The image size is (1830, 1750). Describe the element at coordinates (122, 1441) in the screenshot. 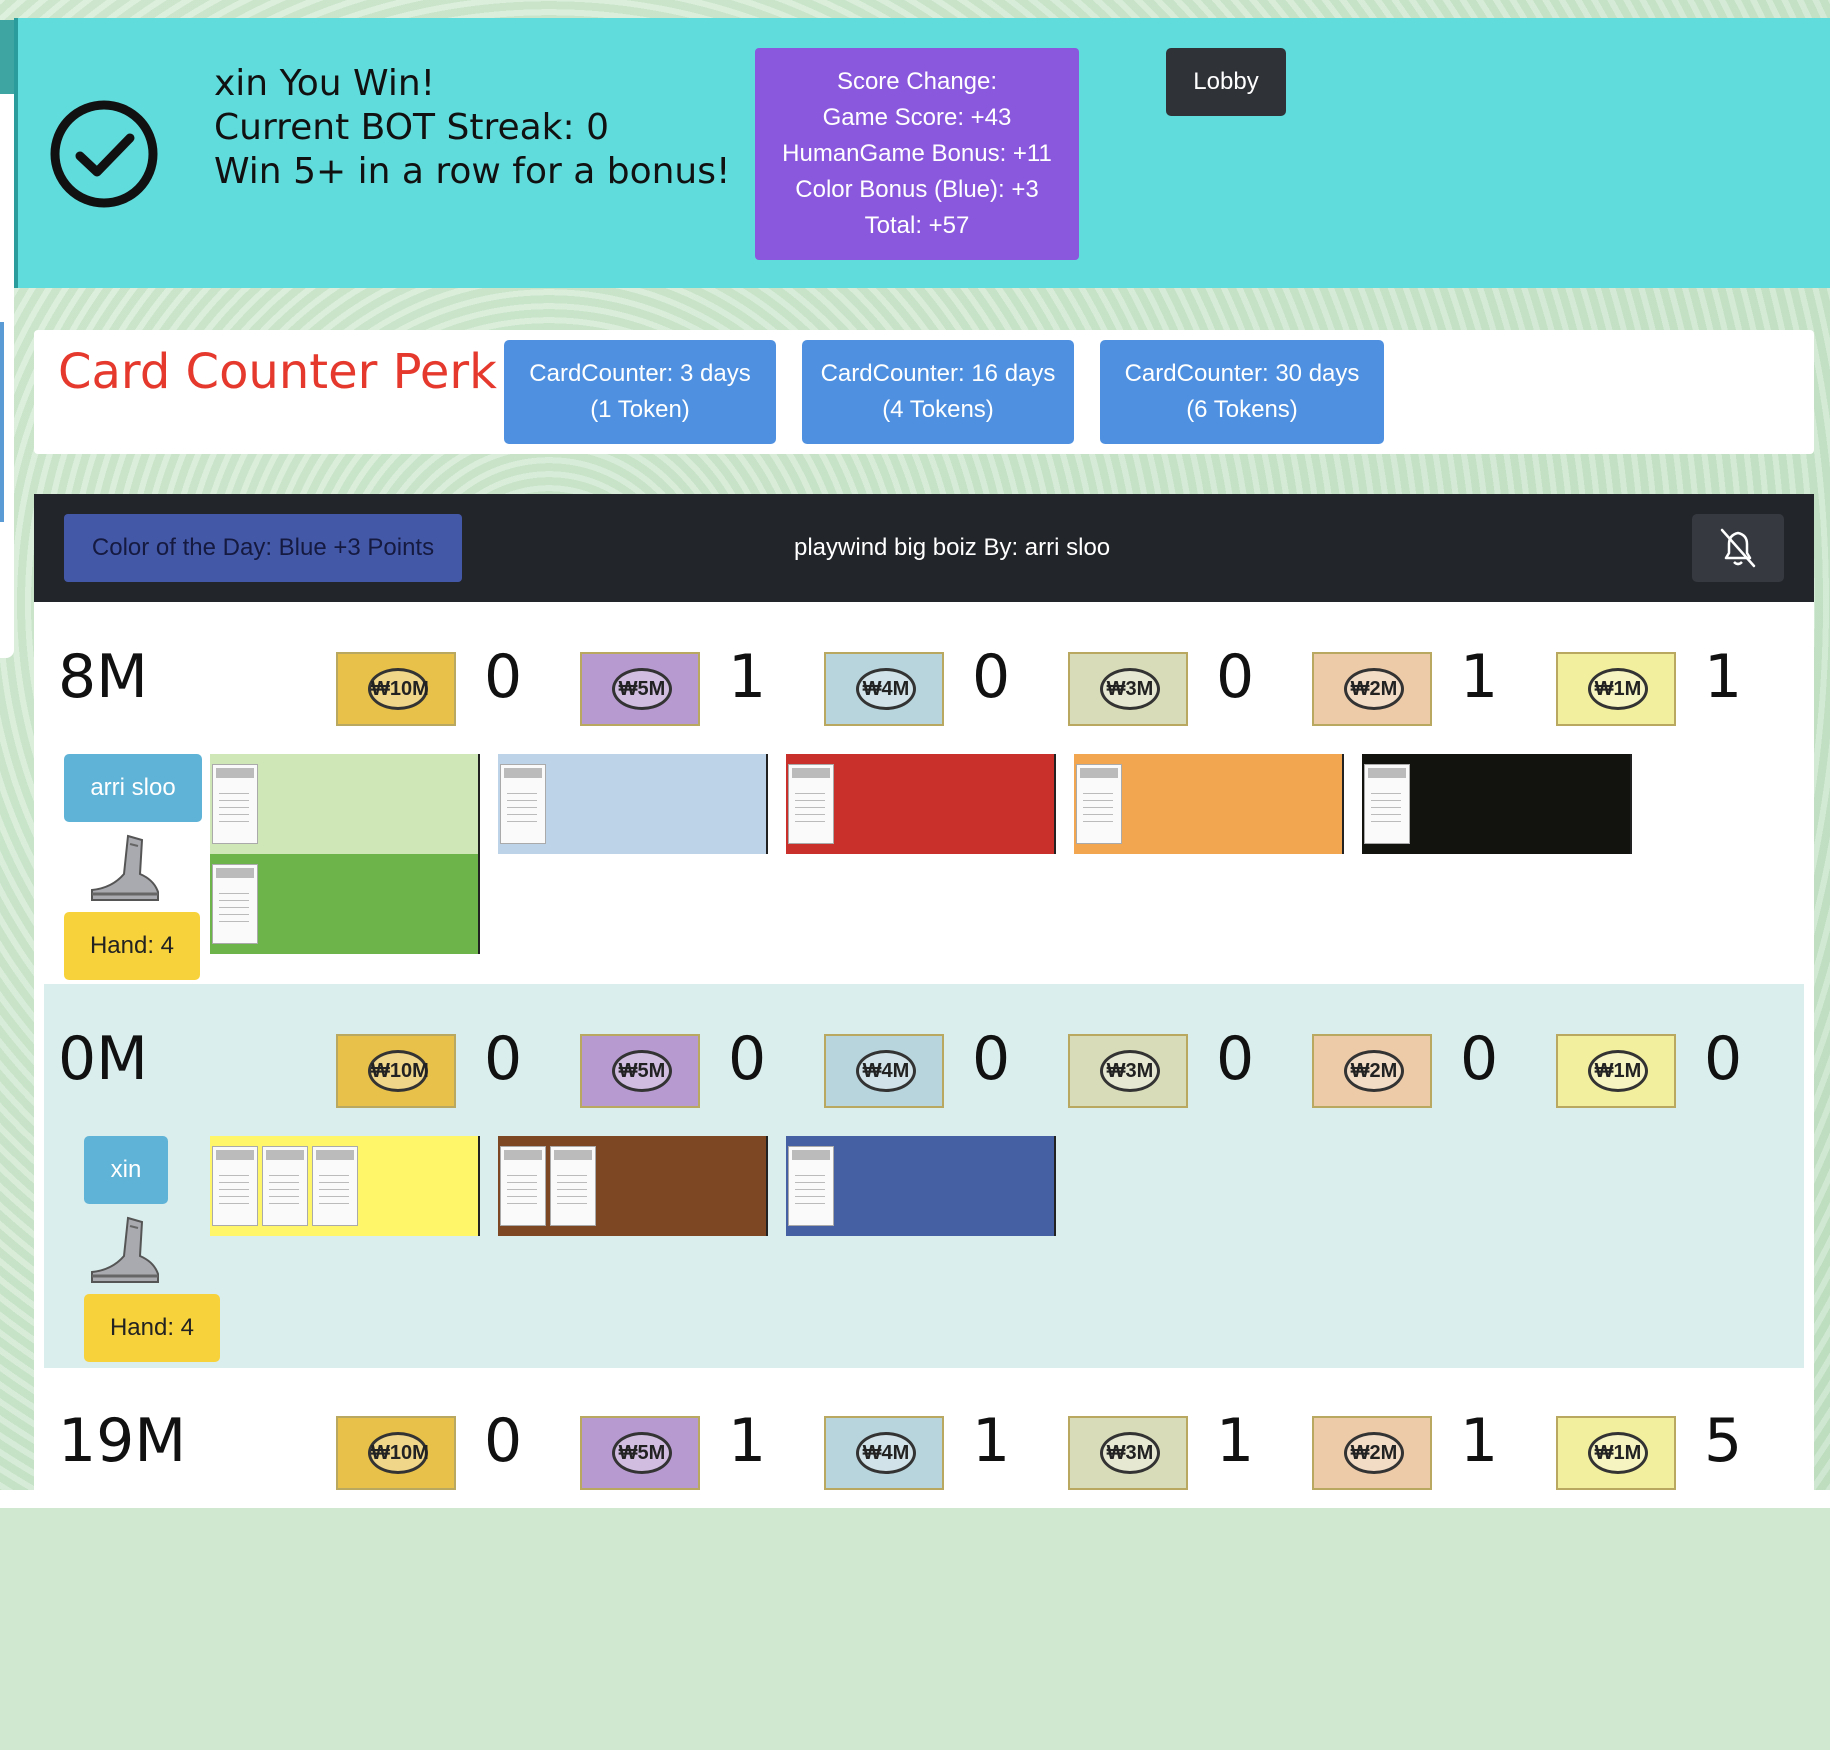

I see `player-money-total: 19M` at that location.